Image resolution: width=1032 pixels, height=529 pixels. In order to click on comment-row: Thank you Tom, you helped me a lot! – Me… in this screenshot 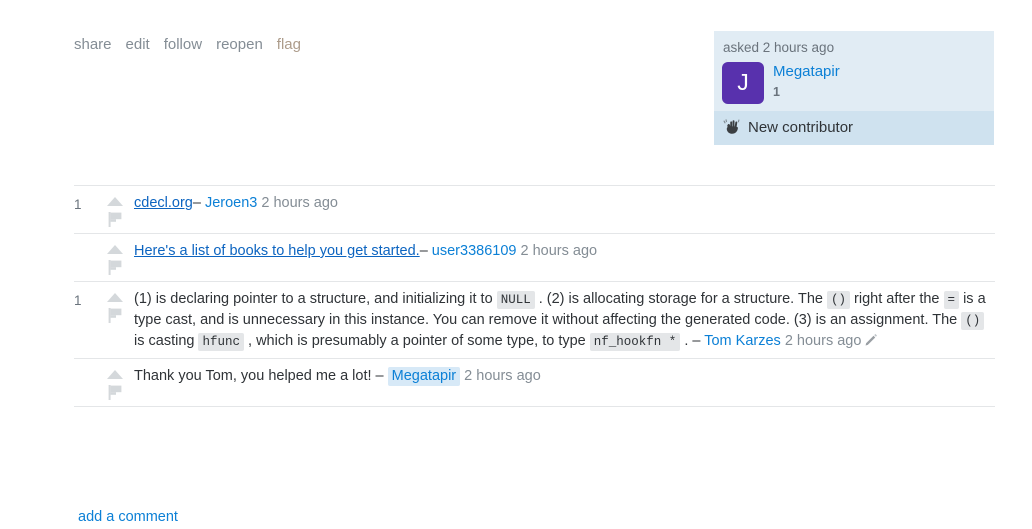, I will do `click(534, 382)`.